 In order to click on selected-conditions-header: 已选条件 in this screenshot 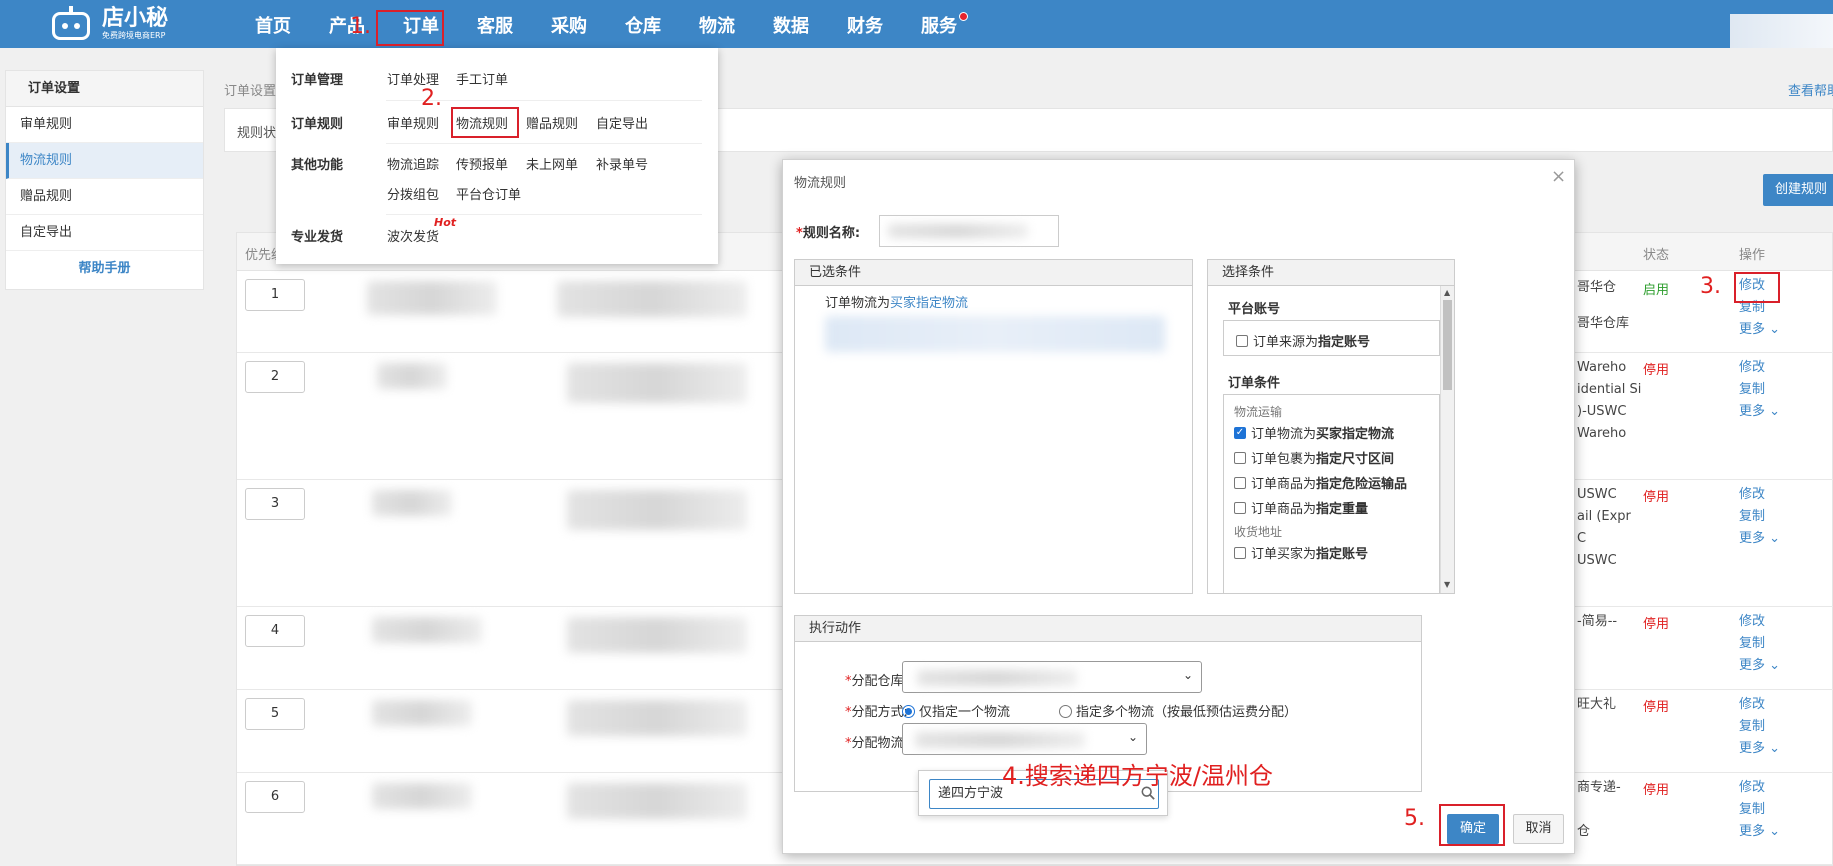, I will do `click(993, 273)`.